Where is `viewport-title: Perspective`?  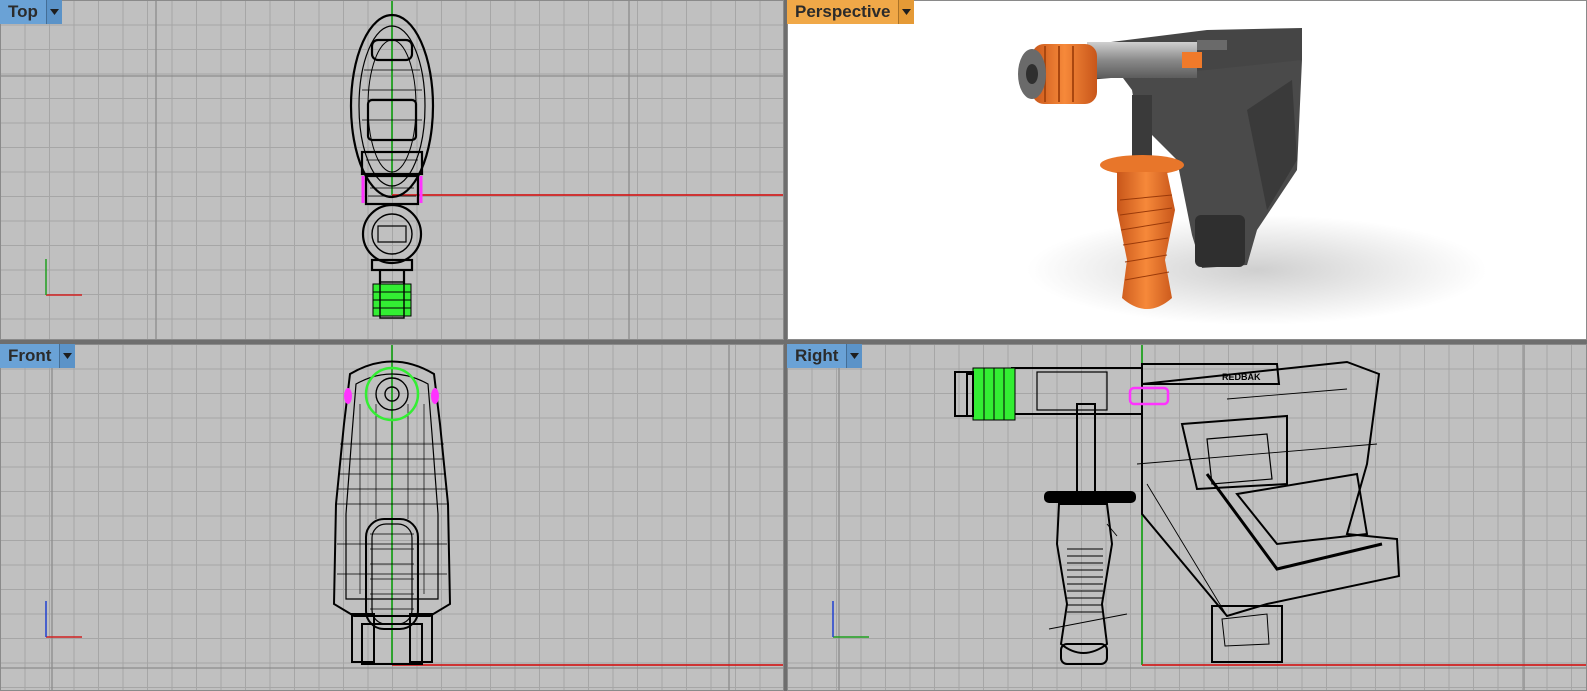
viewport-title: Perspective is located at coordinates (843, 11).